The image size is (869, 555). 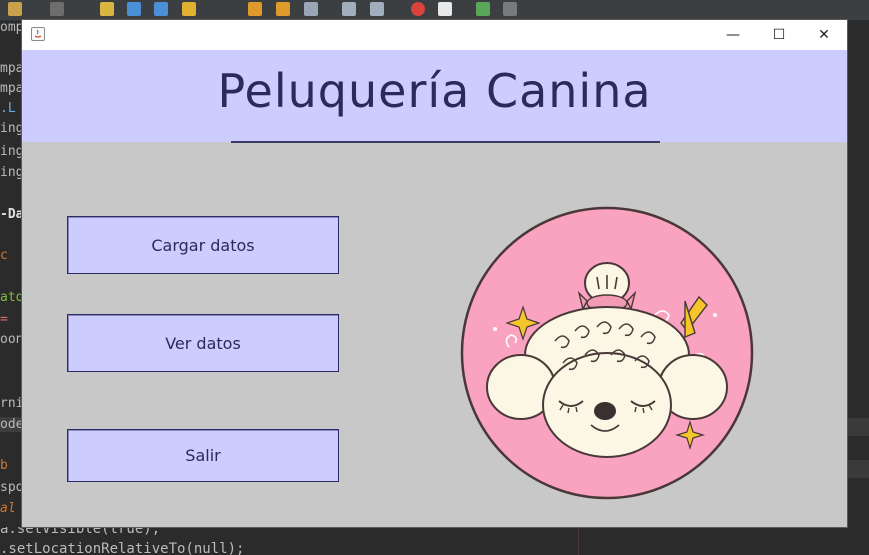 I want to click on code-fragment: -Da, so click(x=12, y=214).